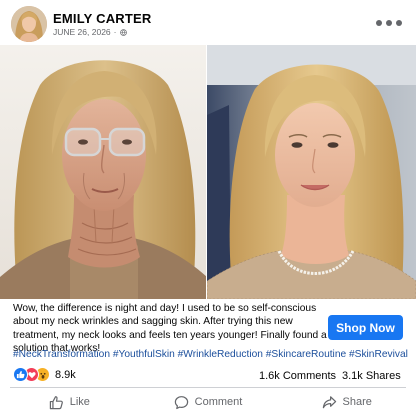 This screenshot has width=416, height=416. I want to click on post-actions: Like Comment Share, so click(208, 402).